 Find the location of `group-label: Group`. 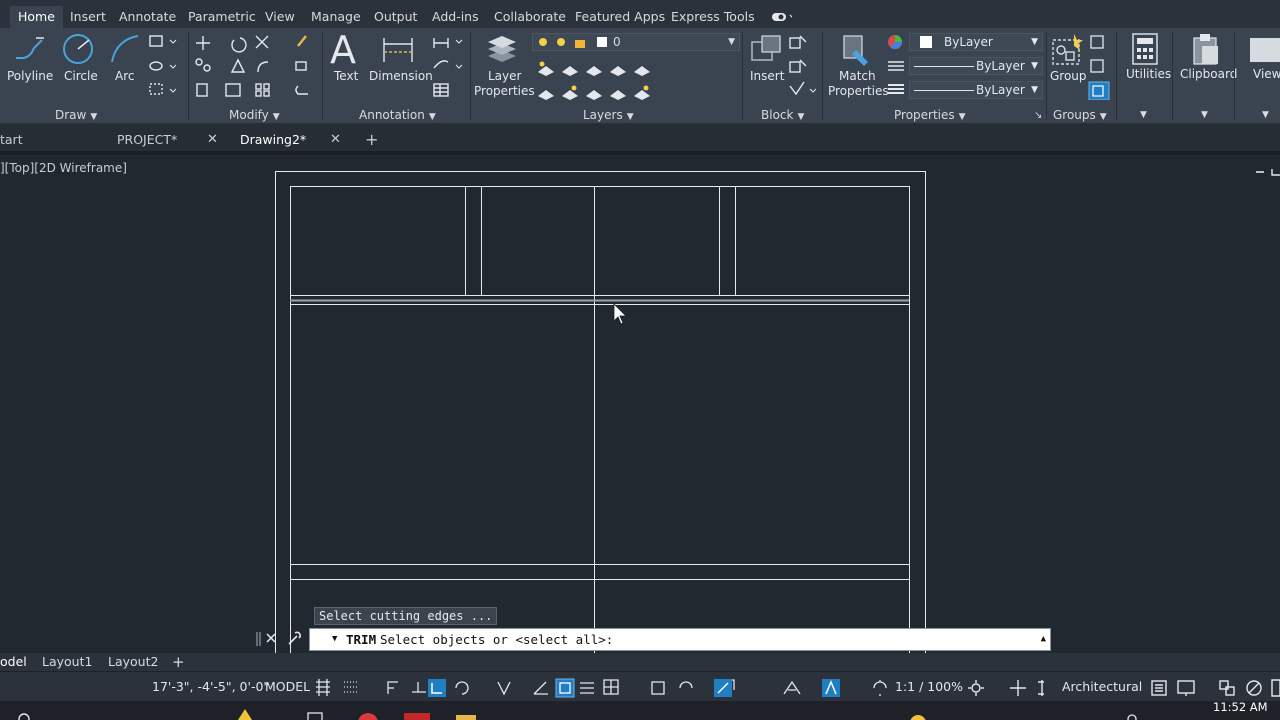

group-label: Group is located at coordinates (1068, 76).